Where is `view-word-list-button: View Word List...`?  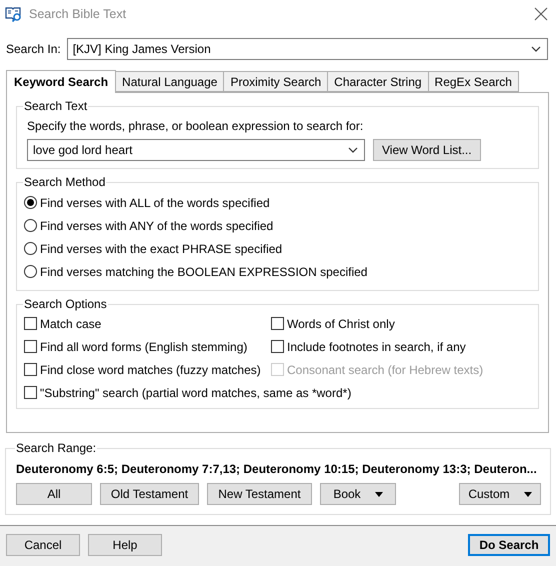 view-word-list-button: View Word List... is located at coordinates (427, 150).